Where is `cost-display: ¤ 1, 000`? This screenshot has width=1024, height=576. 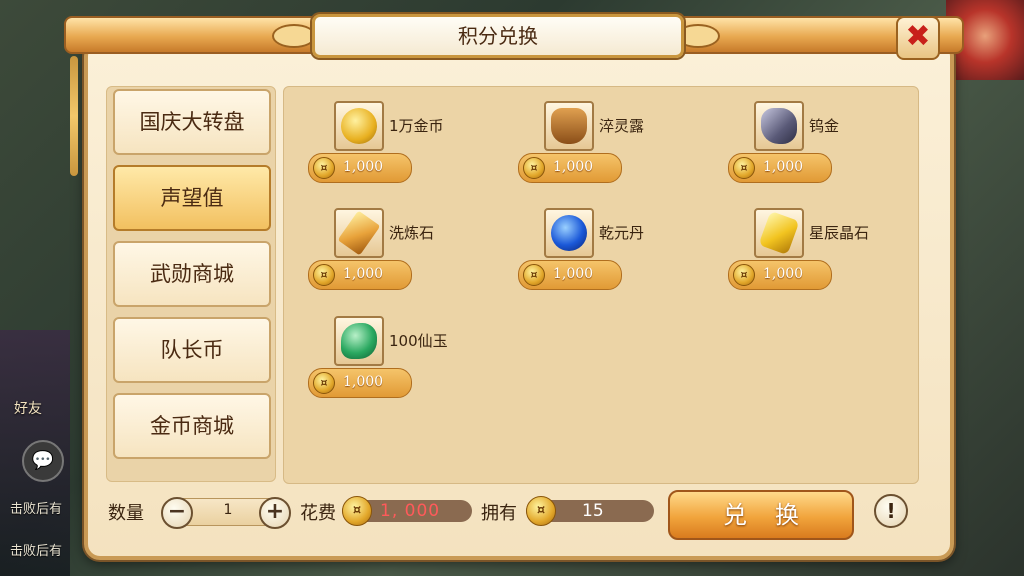 cost-display: ¤ 1, 000 is located at coordinates (407, 511).